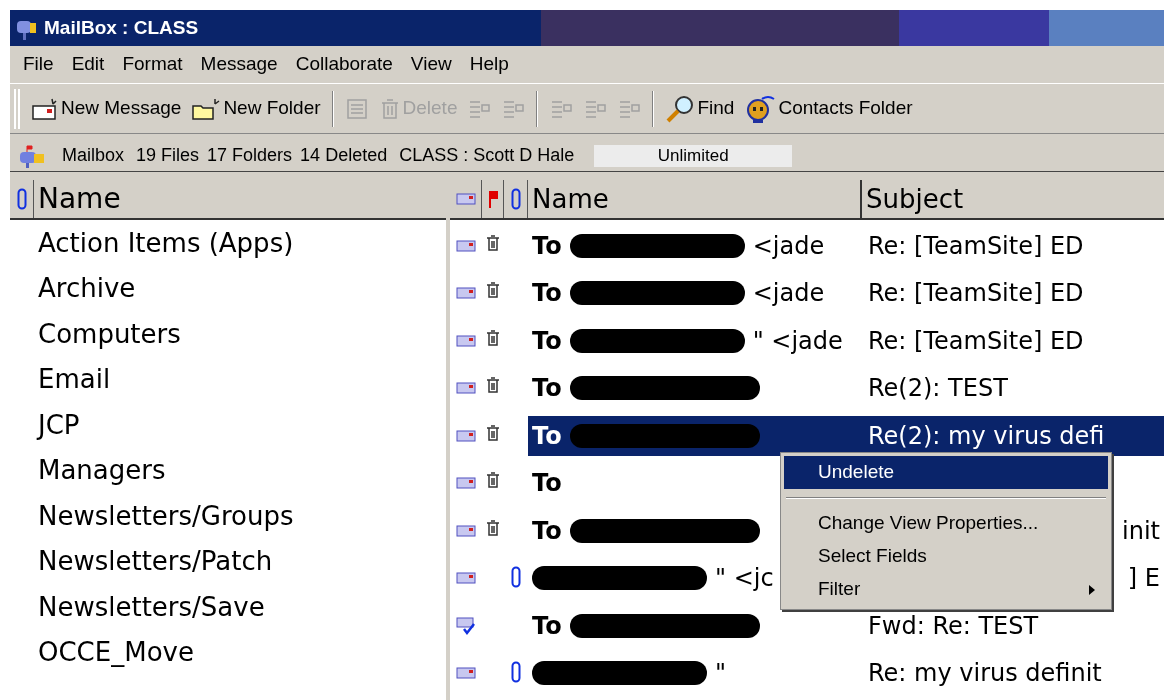  What do you see at coordinates (700, 108) in the screenshot?
I see `toolbar-button: Find` at bounding box center [700, 108].